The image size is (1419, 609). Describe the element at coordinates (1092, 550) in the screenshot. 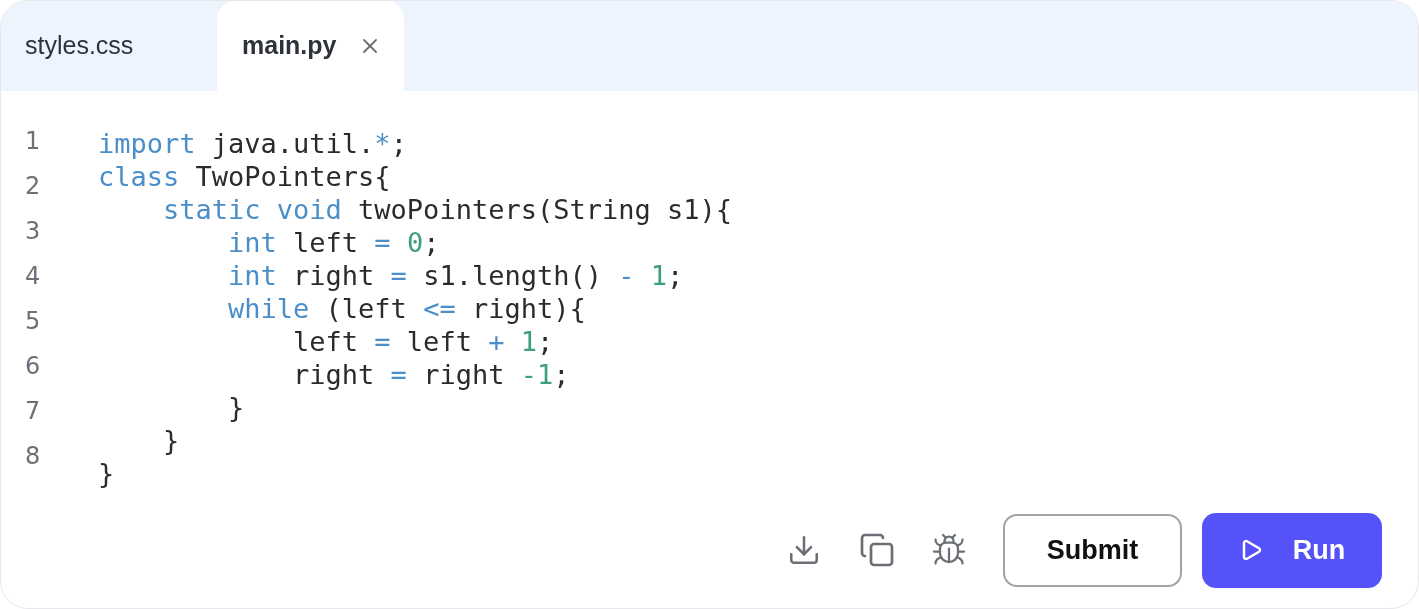

I see `submit-button: Submit` at that location.